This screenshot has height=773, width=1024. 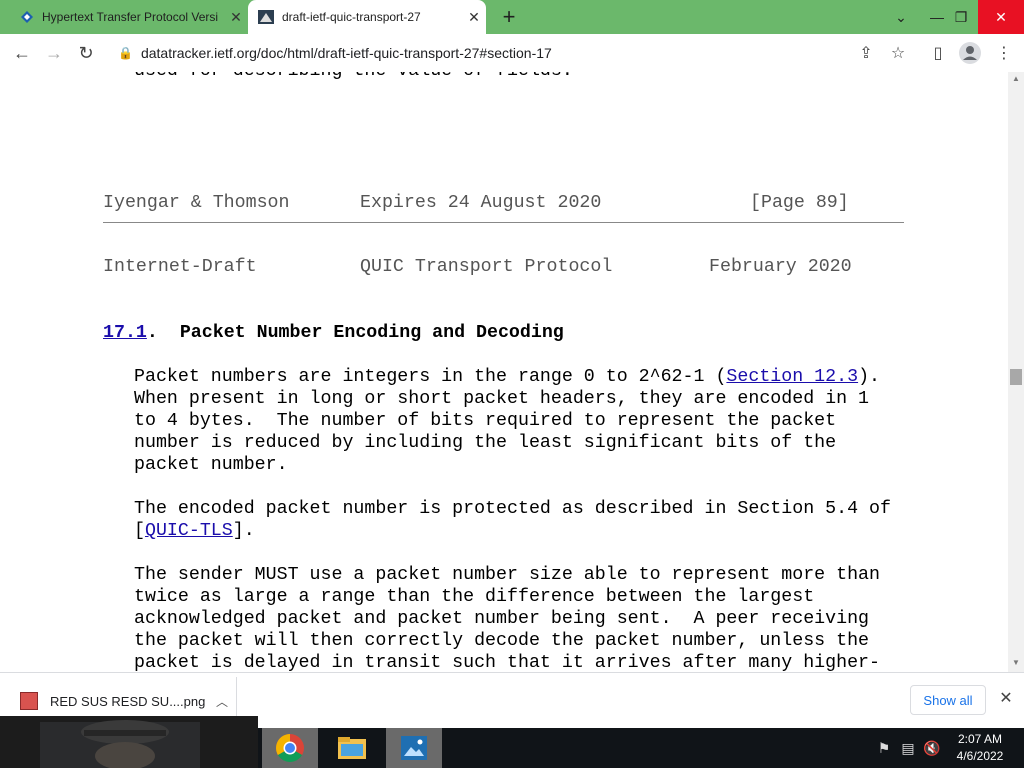 I want to click on folder-icon, so click(x=352, y=748).